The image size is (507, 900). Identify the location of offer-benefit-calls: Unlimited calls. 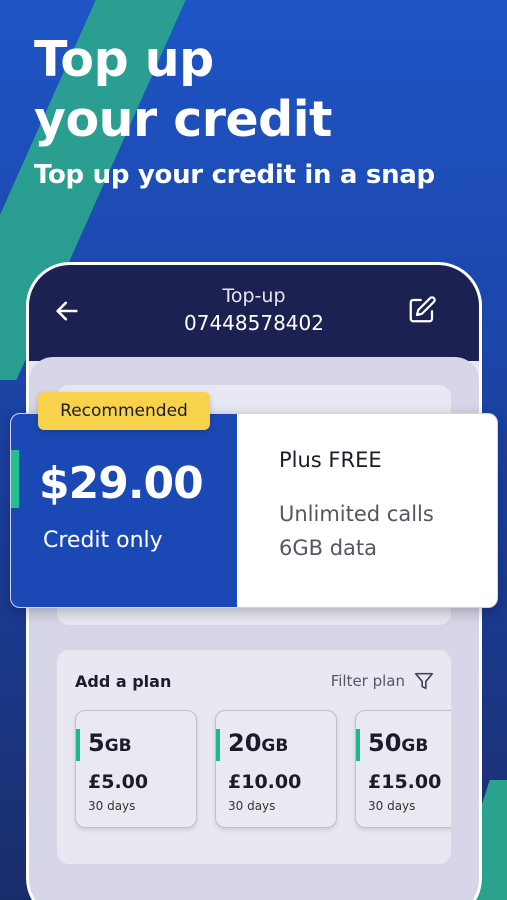
(356, 514).